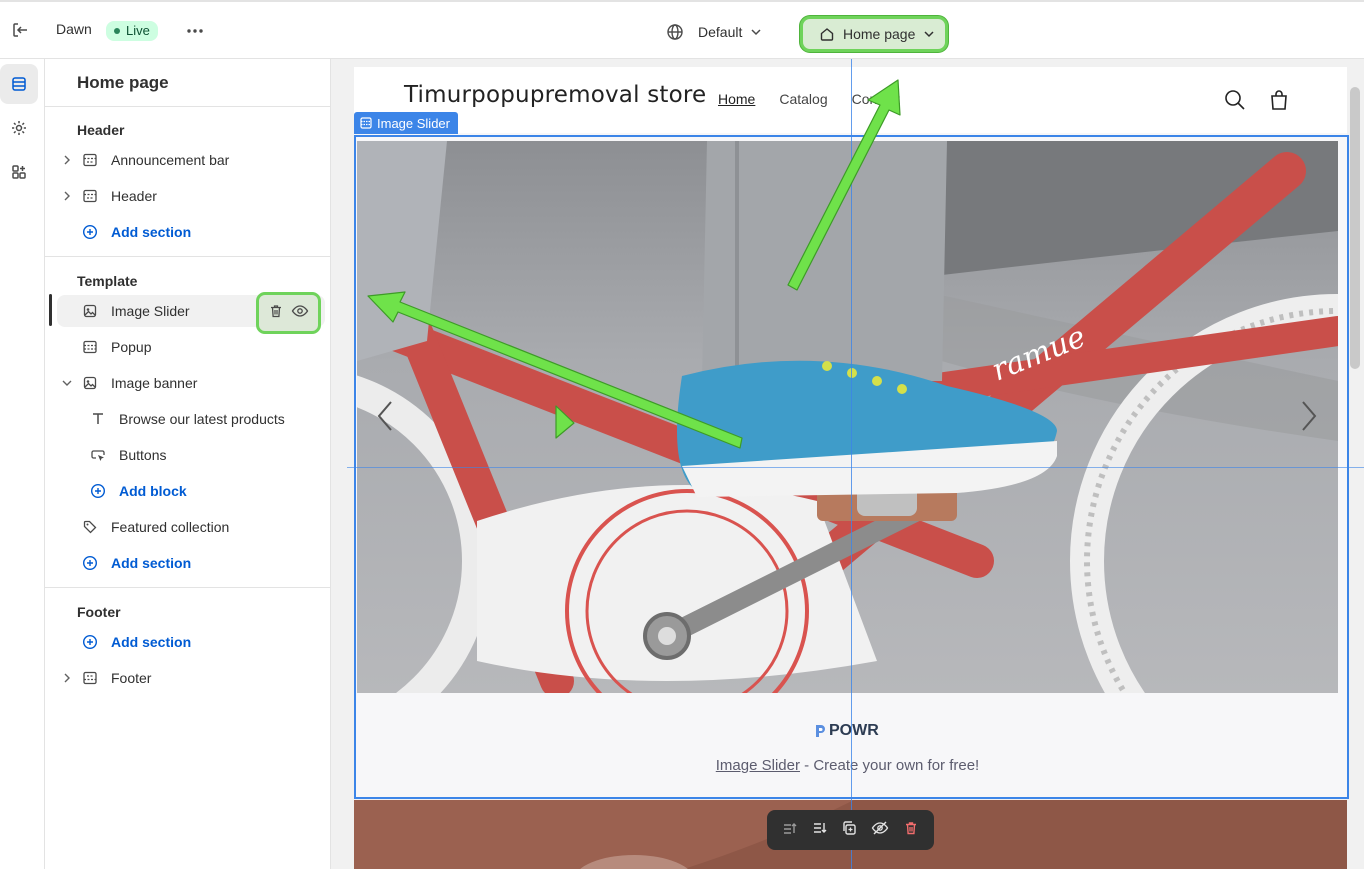  Describe the element at coordinates (385, 418) in the screenshot. I see `slider-prev-arrow` at that location.